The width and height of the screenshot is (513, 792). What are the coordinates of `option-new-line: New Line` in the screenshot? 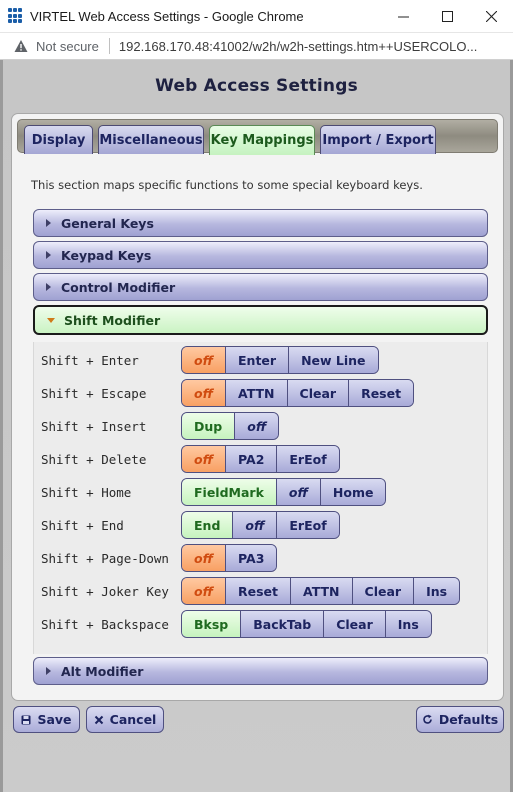 It's located at (333, 360).